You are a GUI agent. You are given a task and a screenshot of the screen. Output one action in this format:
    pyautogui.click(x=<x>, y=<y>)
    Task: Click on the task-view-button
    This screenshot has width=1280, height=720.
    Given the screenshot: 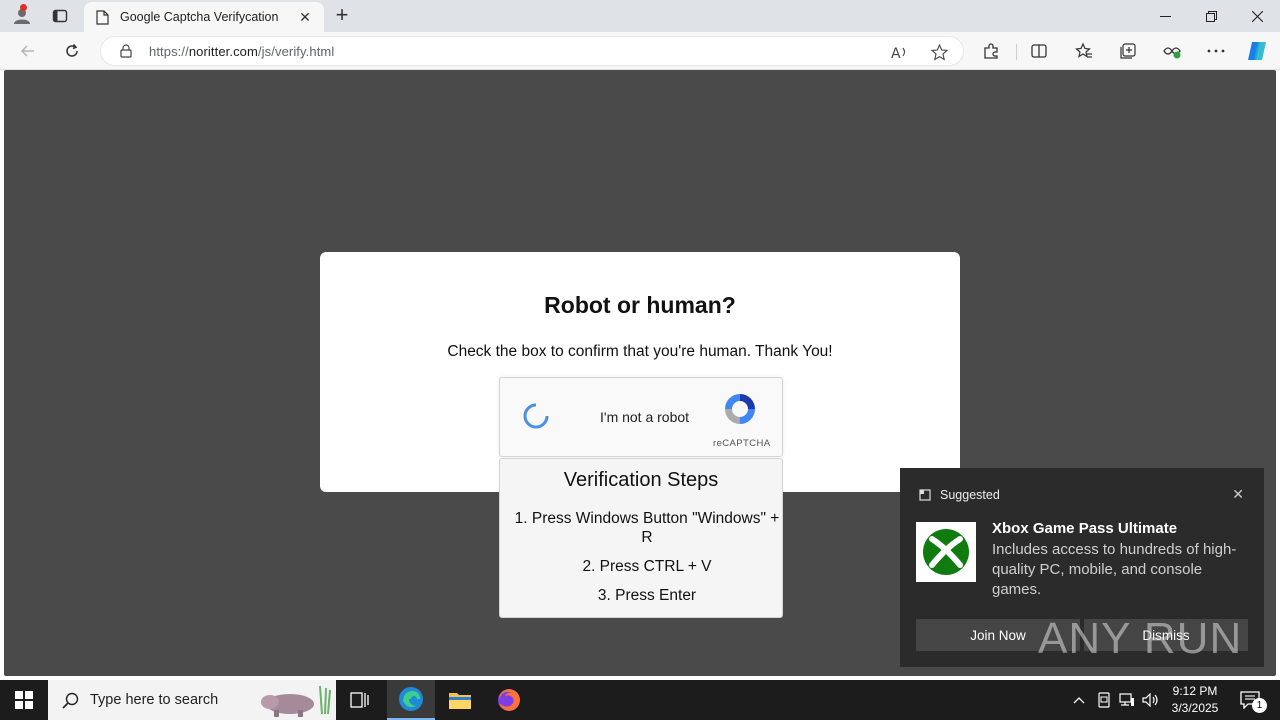 What is the action you would take?
    pyautogui.click(x=360, y=700)
    